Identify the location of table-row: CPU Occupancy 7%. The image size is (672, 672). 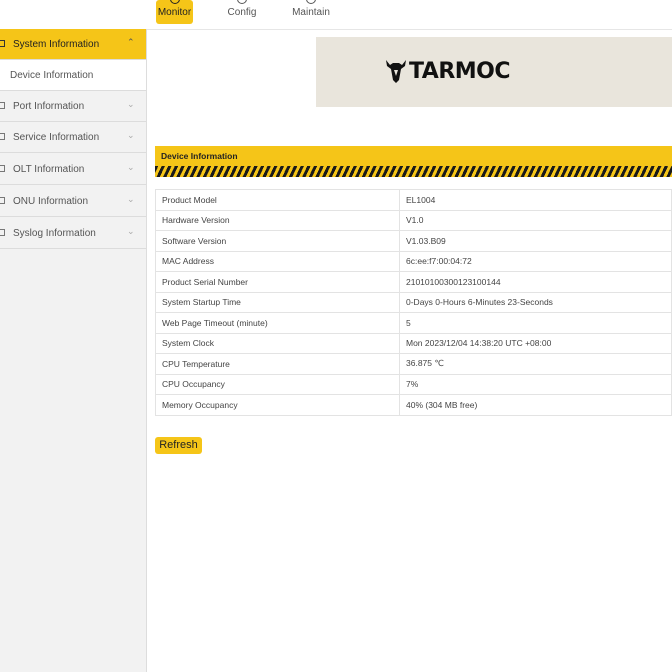
(413, 384).